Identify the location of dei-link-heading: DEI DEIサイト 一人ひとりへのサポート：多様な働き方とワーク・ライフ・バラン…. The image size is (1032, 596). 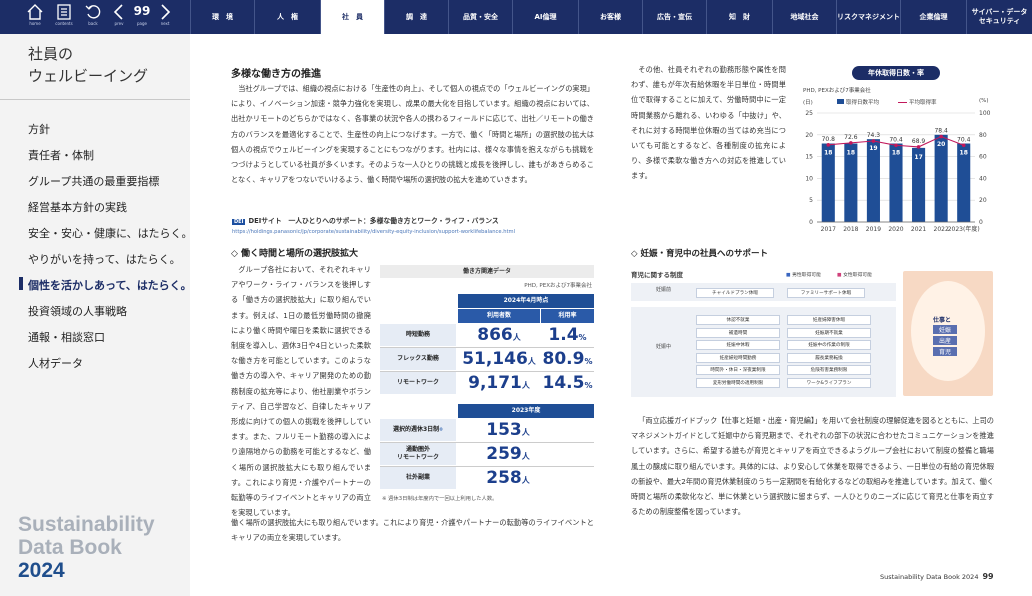
(365, 220).